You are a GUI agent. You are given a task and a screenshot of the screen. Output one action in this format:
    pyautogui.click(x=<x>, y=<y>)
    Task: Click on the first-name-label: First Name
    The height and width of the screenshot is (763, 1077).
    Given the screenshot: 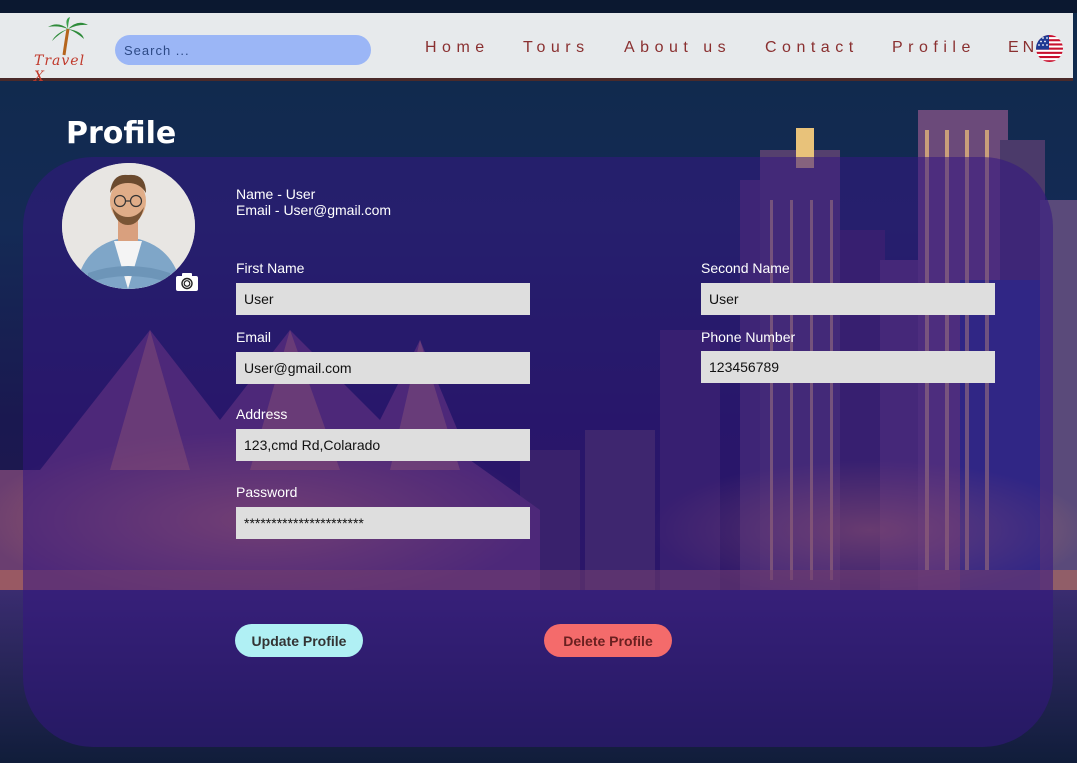 What is the action you would take?
    pyautogui.click(x=270, y=268)
    